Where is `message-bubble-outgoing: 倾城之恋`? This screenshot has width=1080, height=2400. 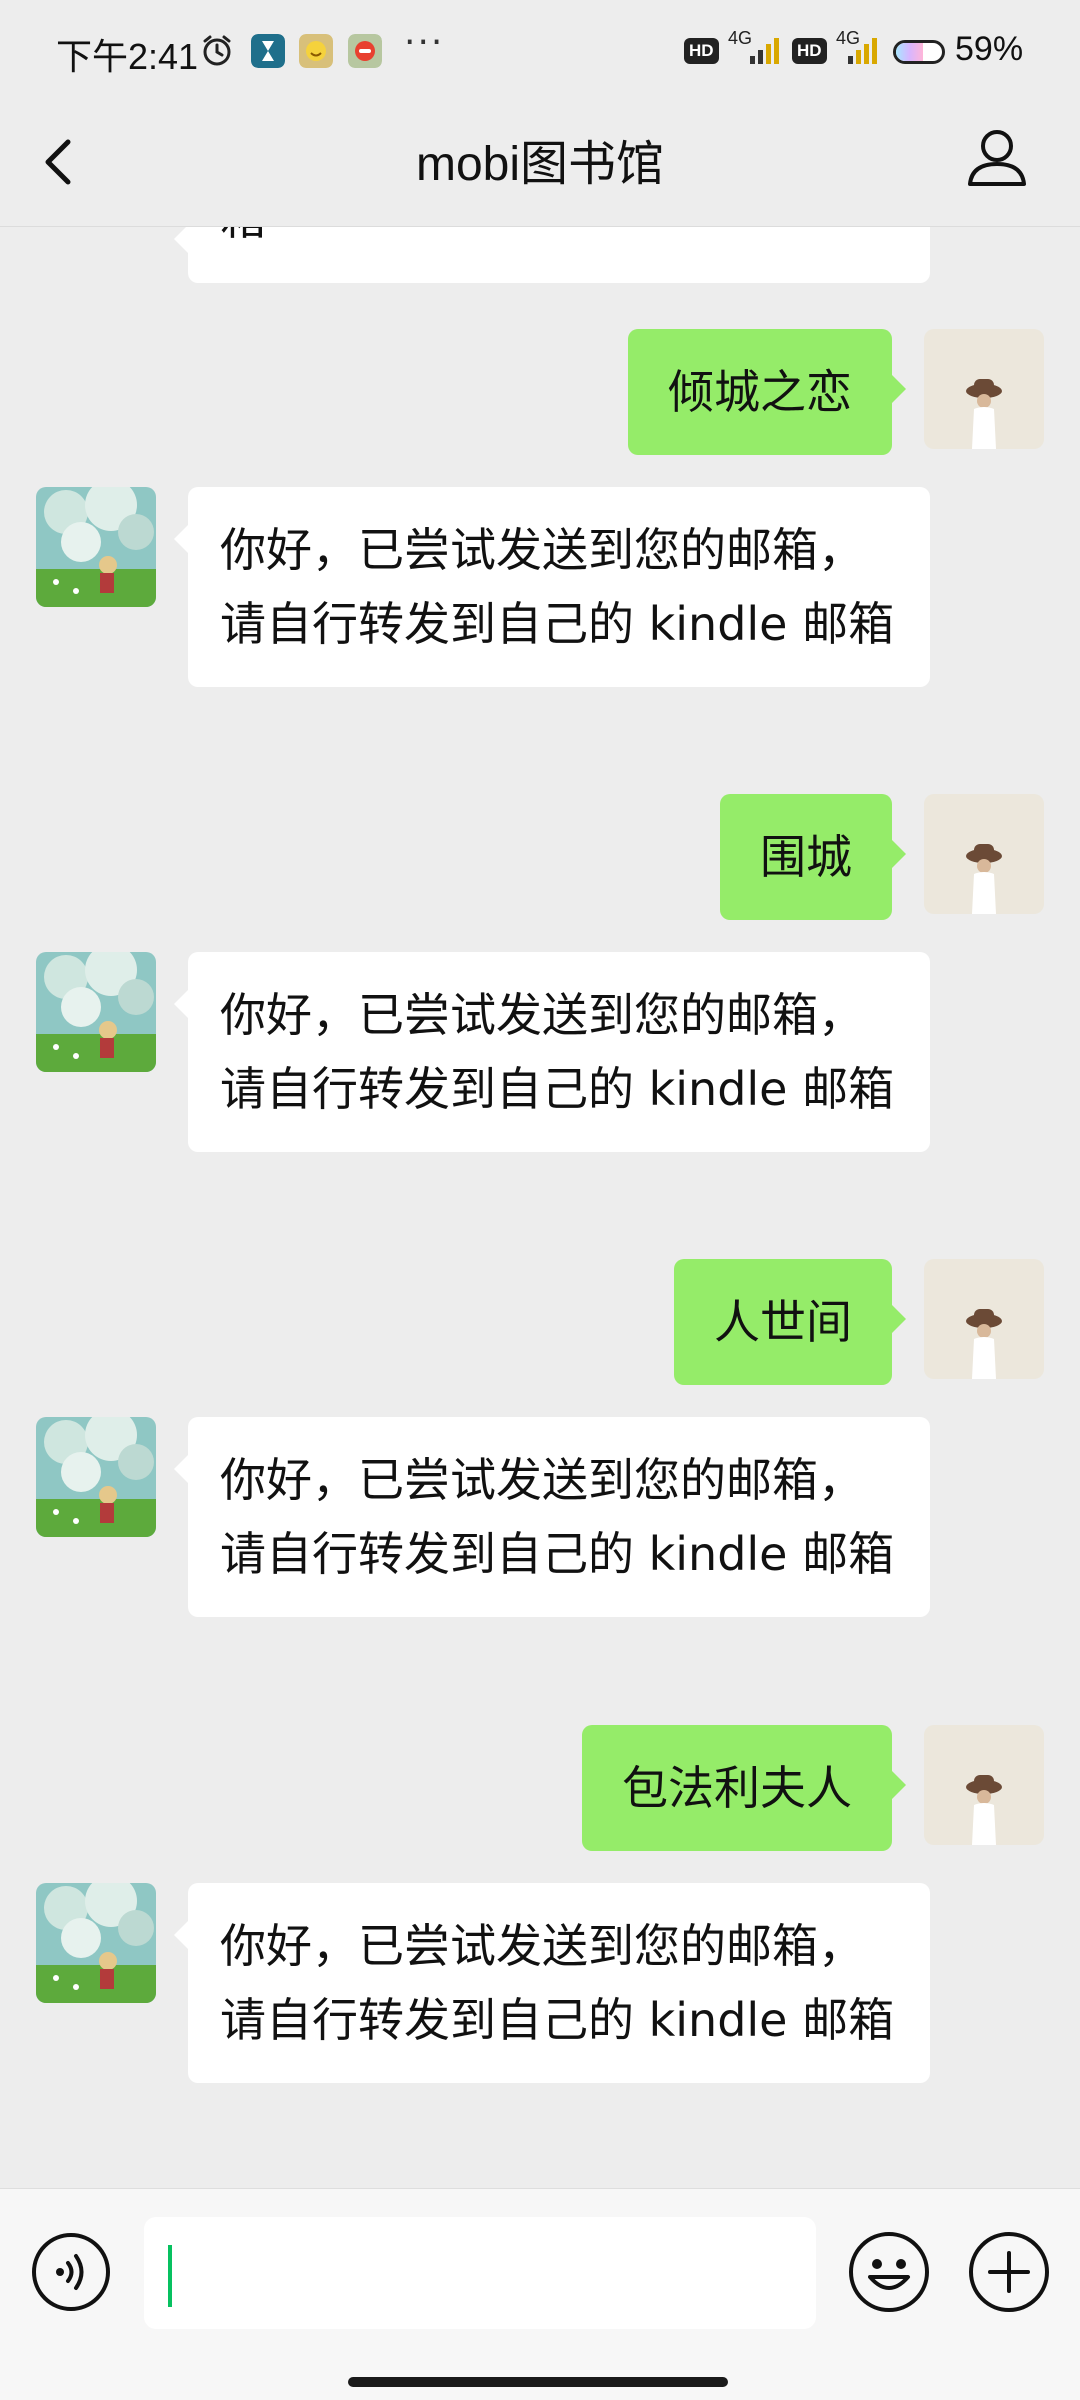
message-bubble-outgoing: 倾城之恋 is located at coordinates (767, 392).